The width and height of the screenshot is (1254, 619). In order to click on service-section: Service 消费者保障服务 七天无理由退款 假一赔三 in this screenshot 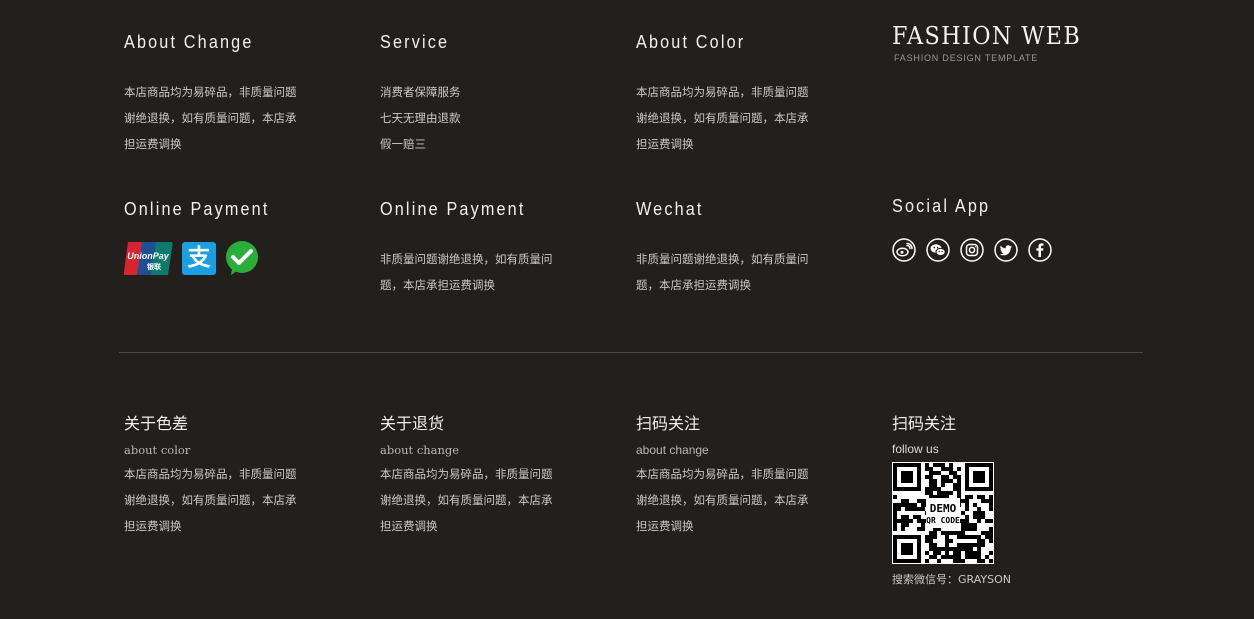, I will do `click(485, 95)`.